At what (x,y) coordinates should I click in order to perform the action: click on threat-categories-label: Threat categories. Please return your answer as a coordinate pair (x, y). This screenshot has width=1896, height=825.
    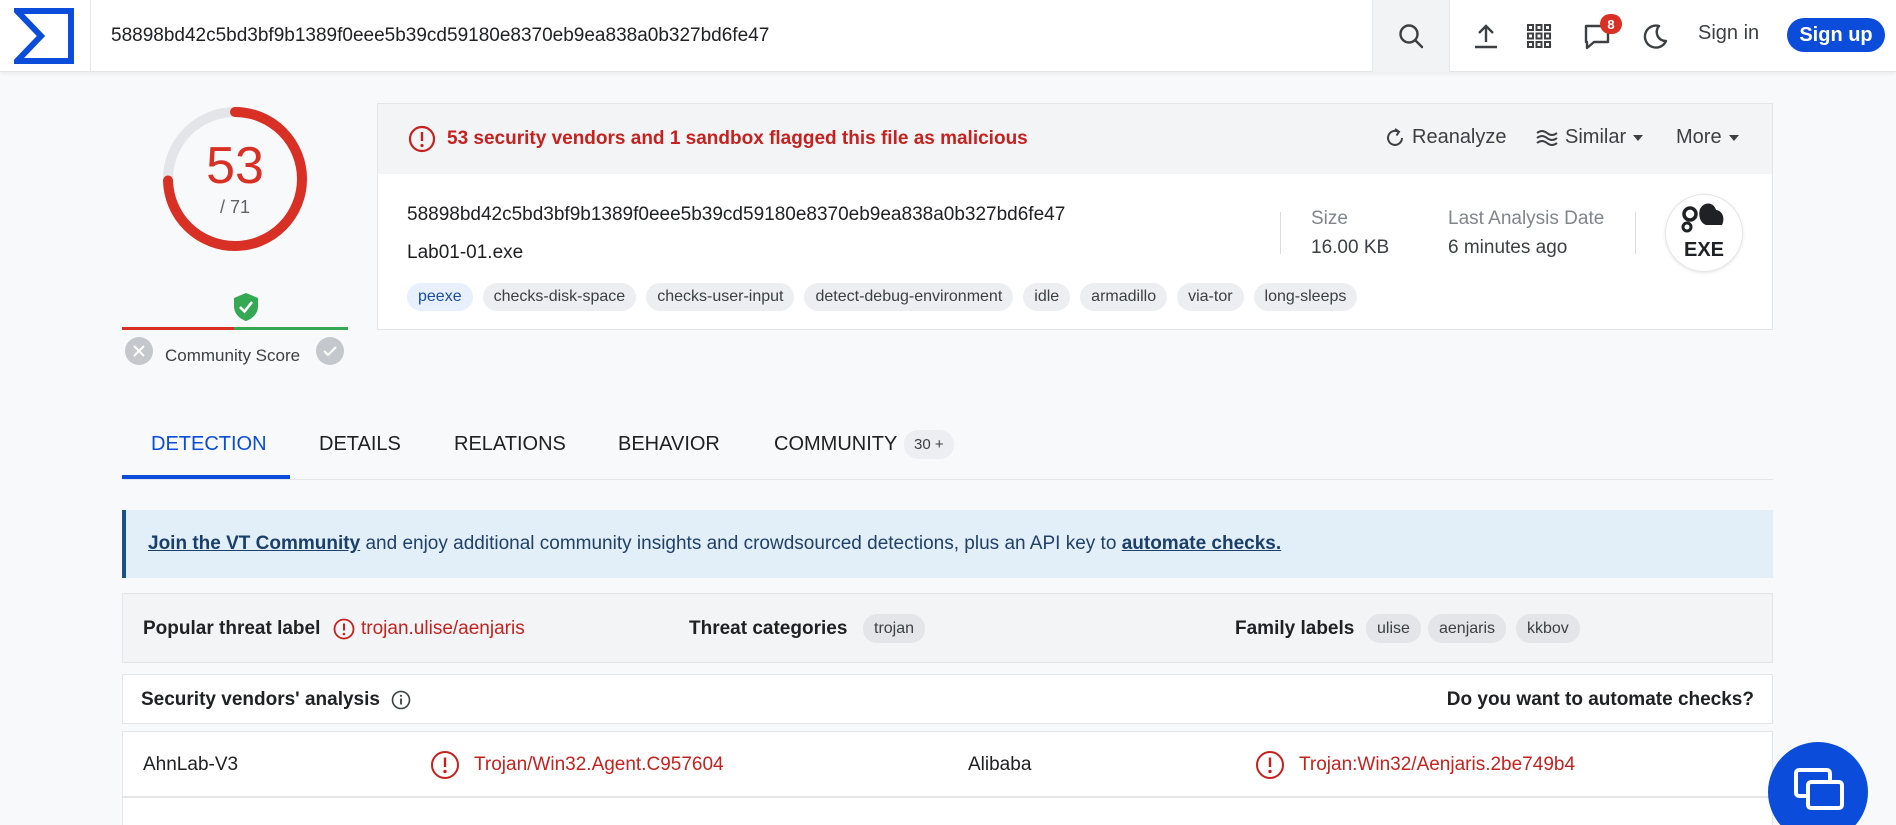
    Looking at the image, I should click on (768, 628).